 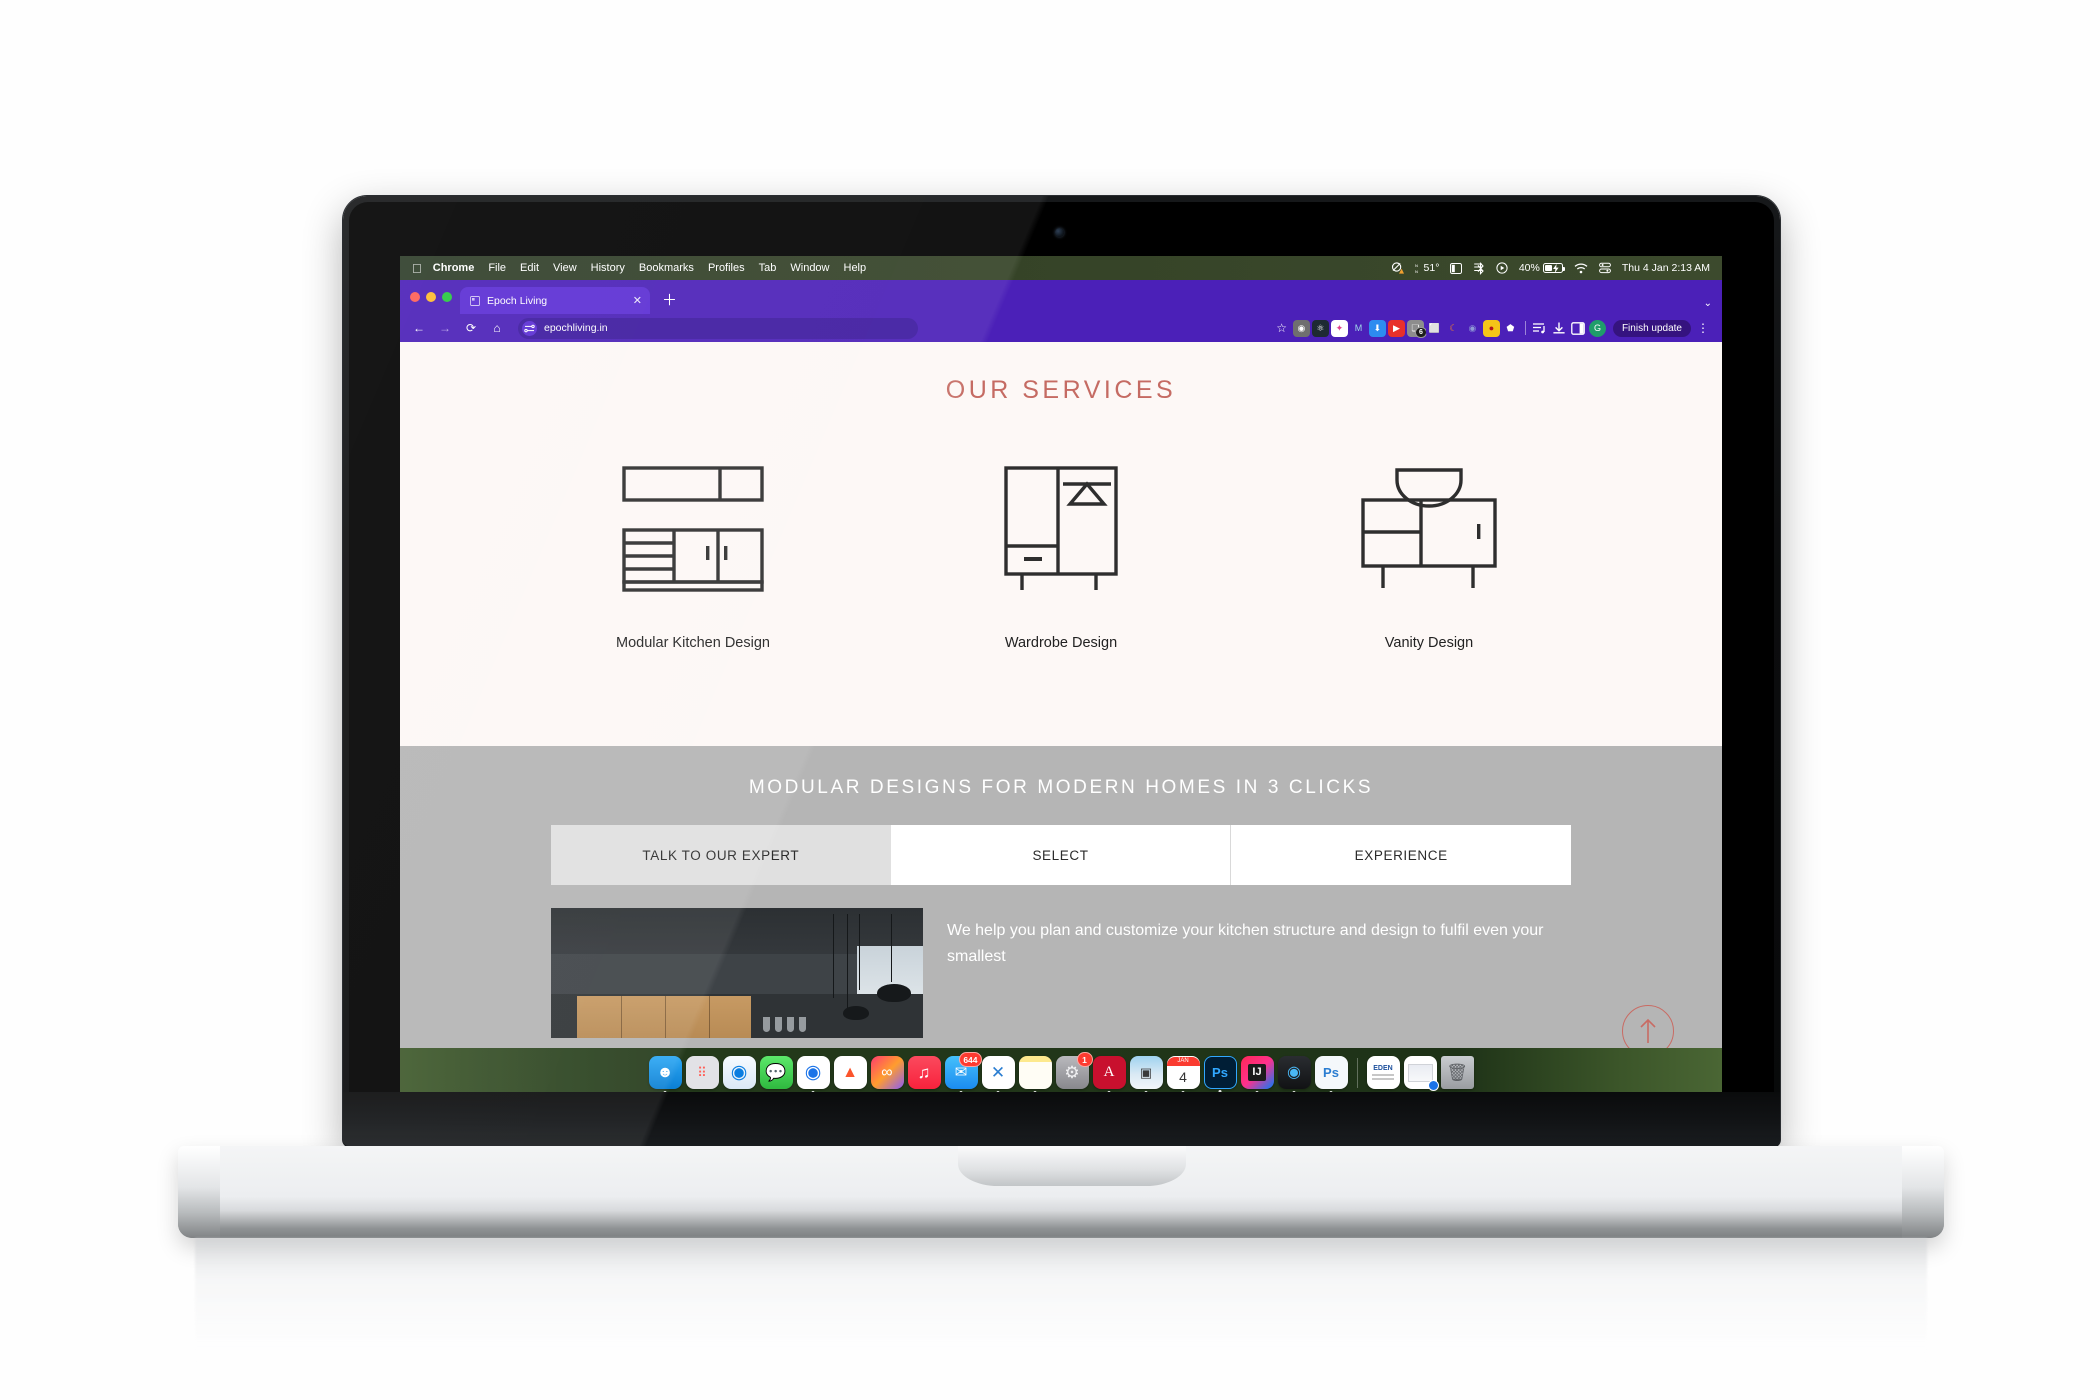 What do you see at coordinates (431, 297) in the screenshot?
I see `minimize-window-button` at bounding box center [431, 297].